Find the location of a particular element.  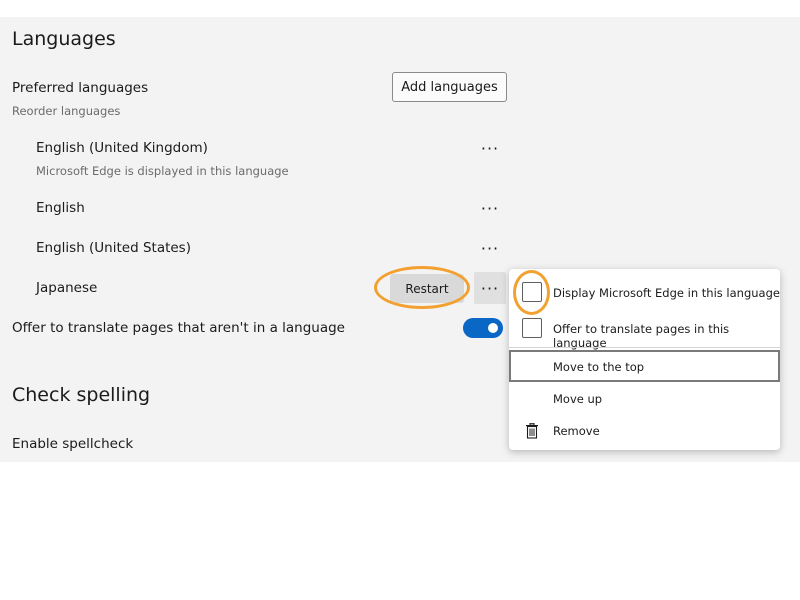

menu-item-display-language: Display Microsoft Edge in this language is located at coordinates (644, 293).